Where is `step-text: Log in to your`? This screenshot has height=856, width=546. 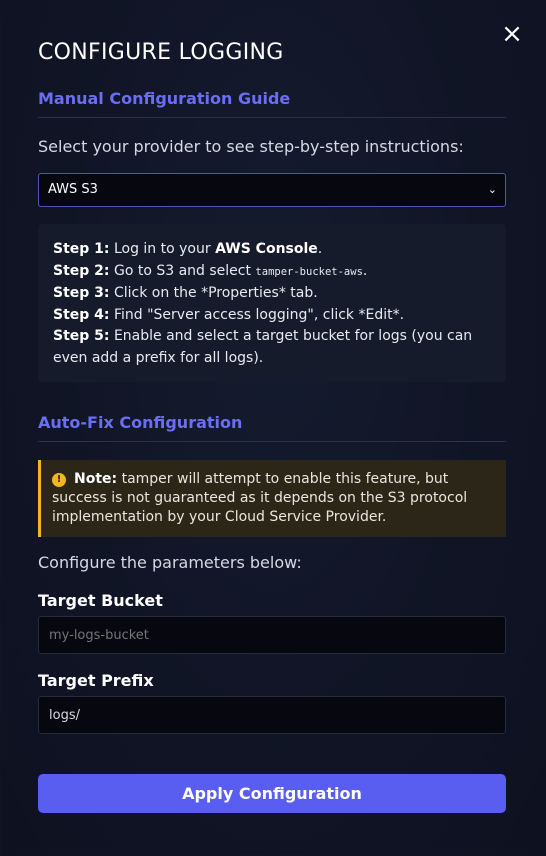 step-text: Log in to your is located at coordinates (162, 249).